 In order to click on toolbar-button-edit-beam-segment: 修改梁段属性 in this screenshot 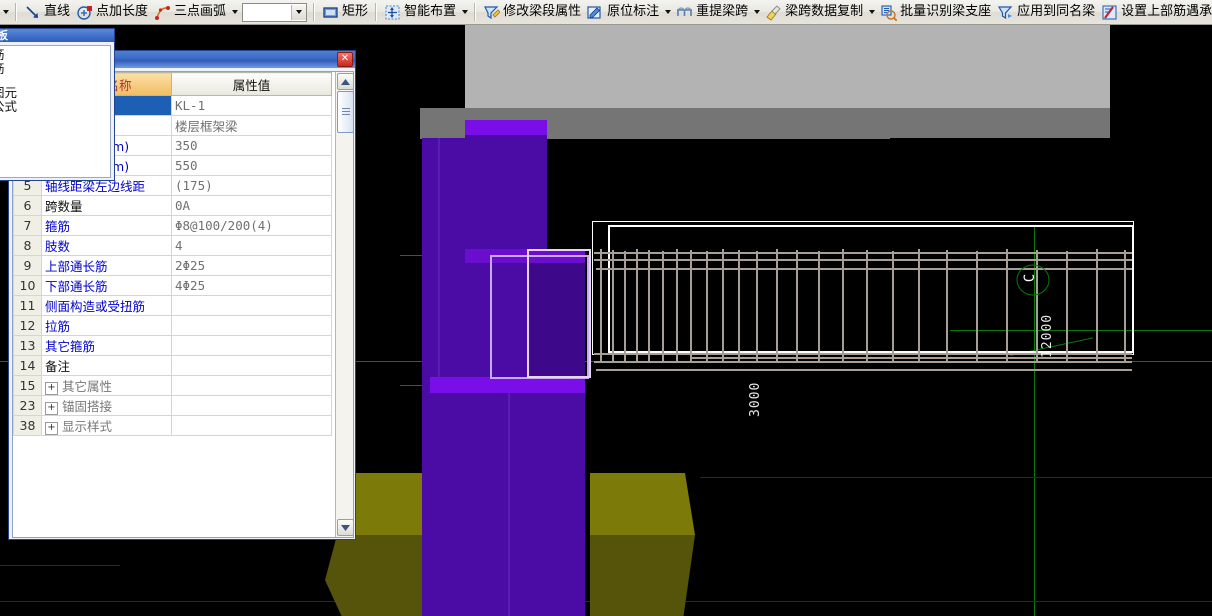, I will do `click(532, 12)`.